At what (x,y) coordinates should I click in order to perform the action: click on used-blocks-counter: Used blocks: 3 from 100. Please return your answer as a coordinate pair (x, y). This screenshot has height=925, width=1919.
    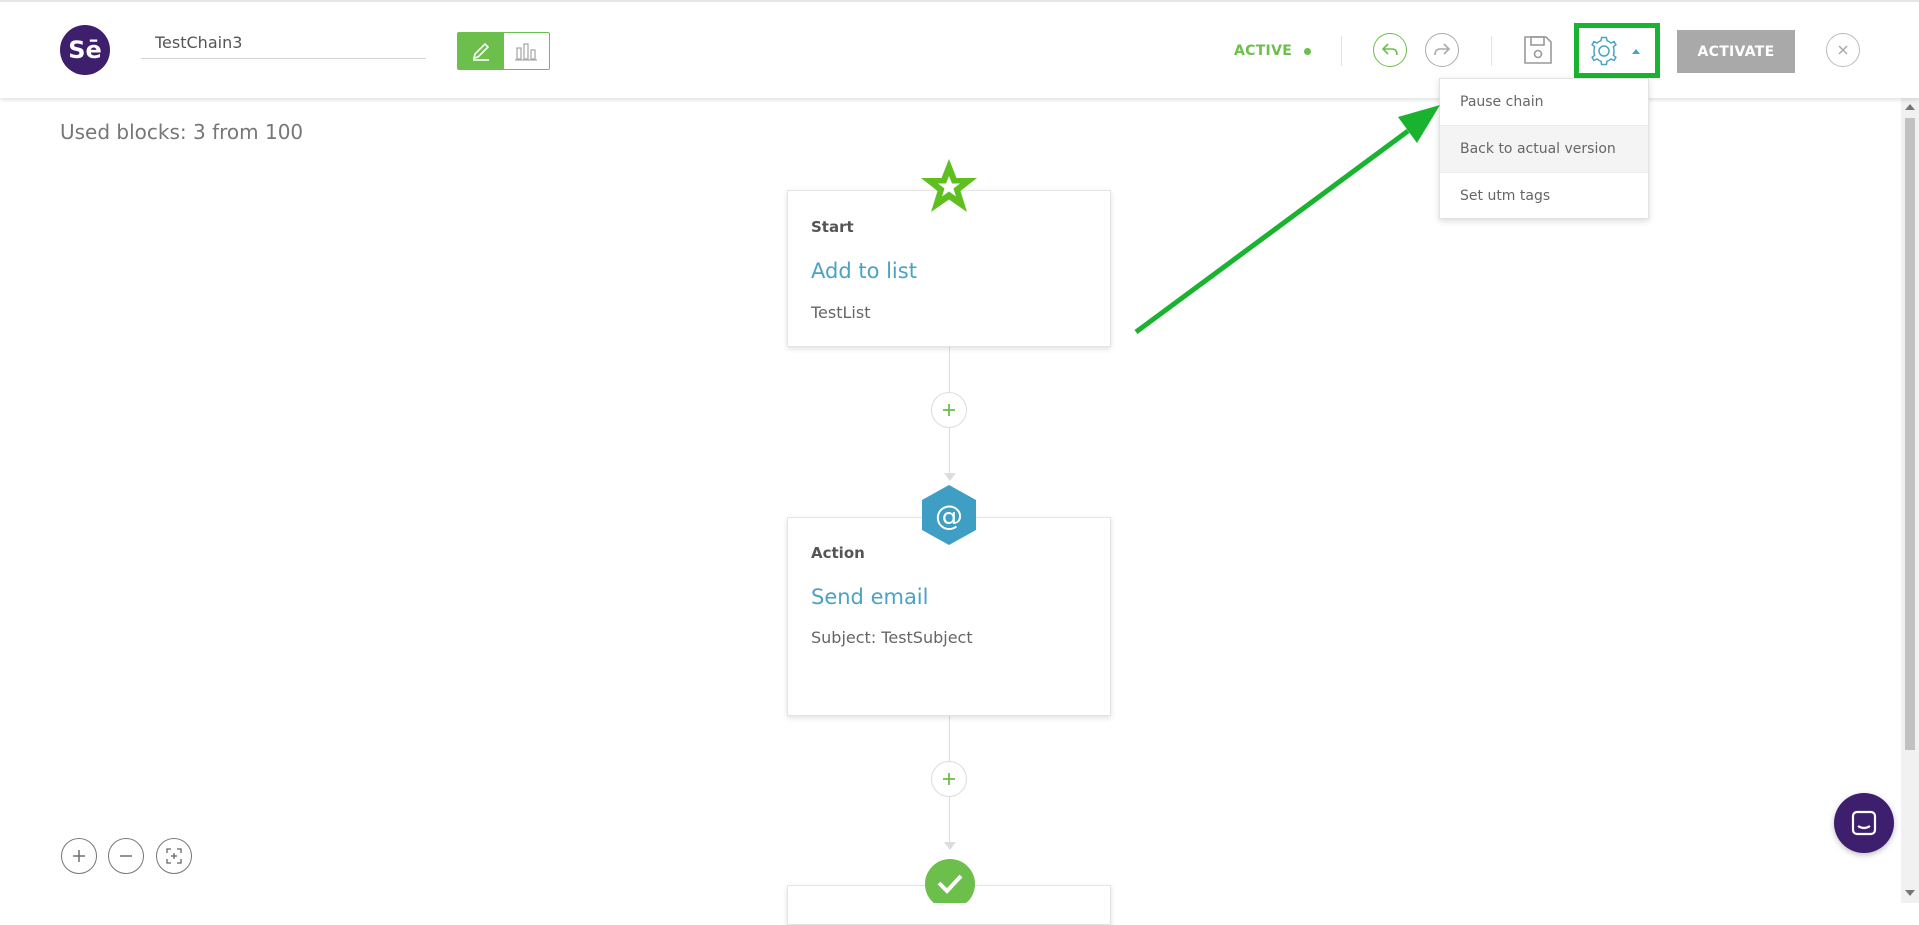
    Looking at the image, I should click on (182, 132).